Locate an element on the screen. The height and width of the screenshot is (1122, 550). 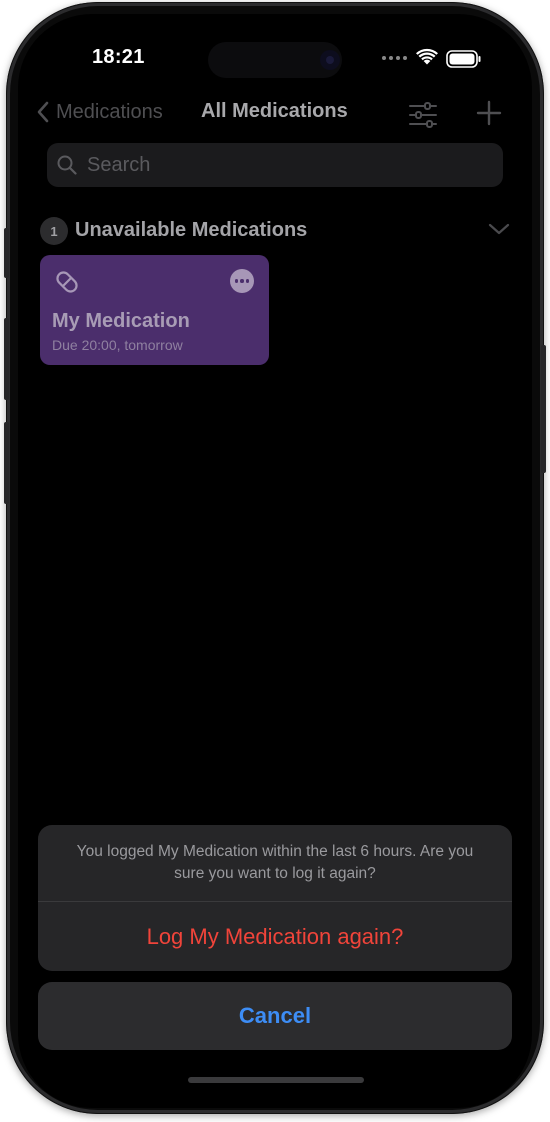
plus-icon is located at coordinates (489, 113).